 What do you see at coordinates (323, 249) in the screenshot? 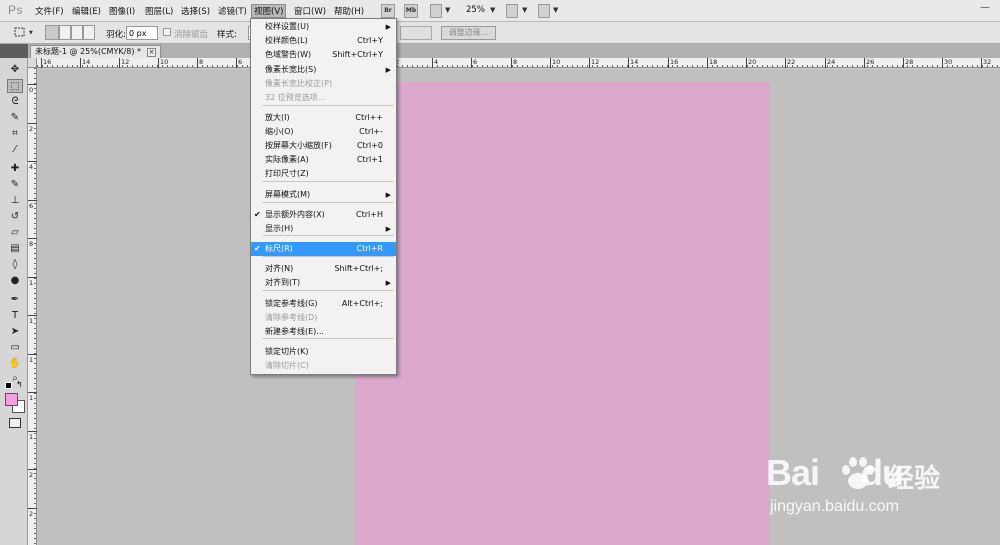
I see `view-menu-item: ✔ 标尺(R) Ctrl+R` at bounding box center [323, 249].